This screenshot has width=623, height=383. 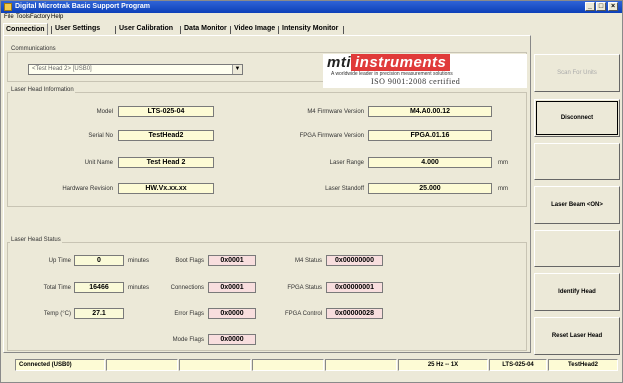 What do you see at coordinates (237, 69) in the screenshot?
I see `chevron-down-icon: ▼` at bounding box center [237, 69].